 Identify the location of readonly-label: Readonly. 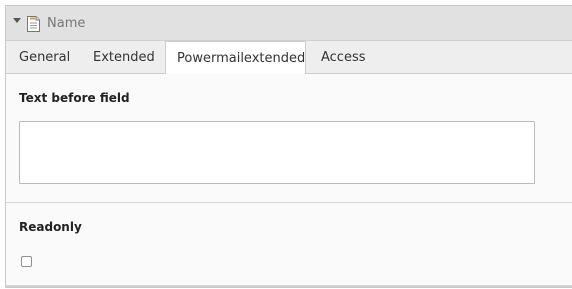
(50, 227).